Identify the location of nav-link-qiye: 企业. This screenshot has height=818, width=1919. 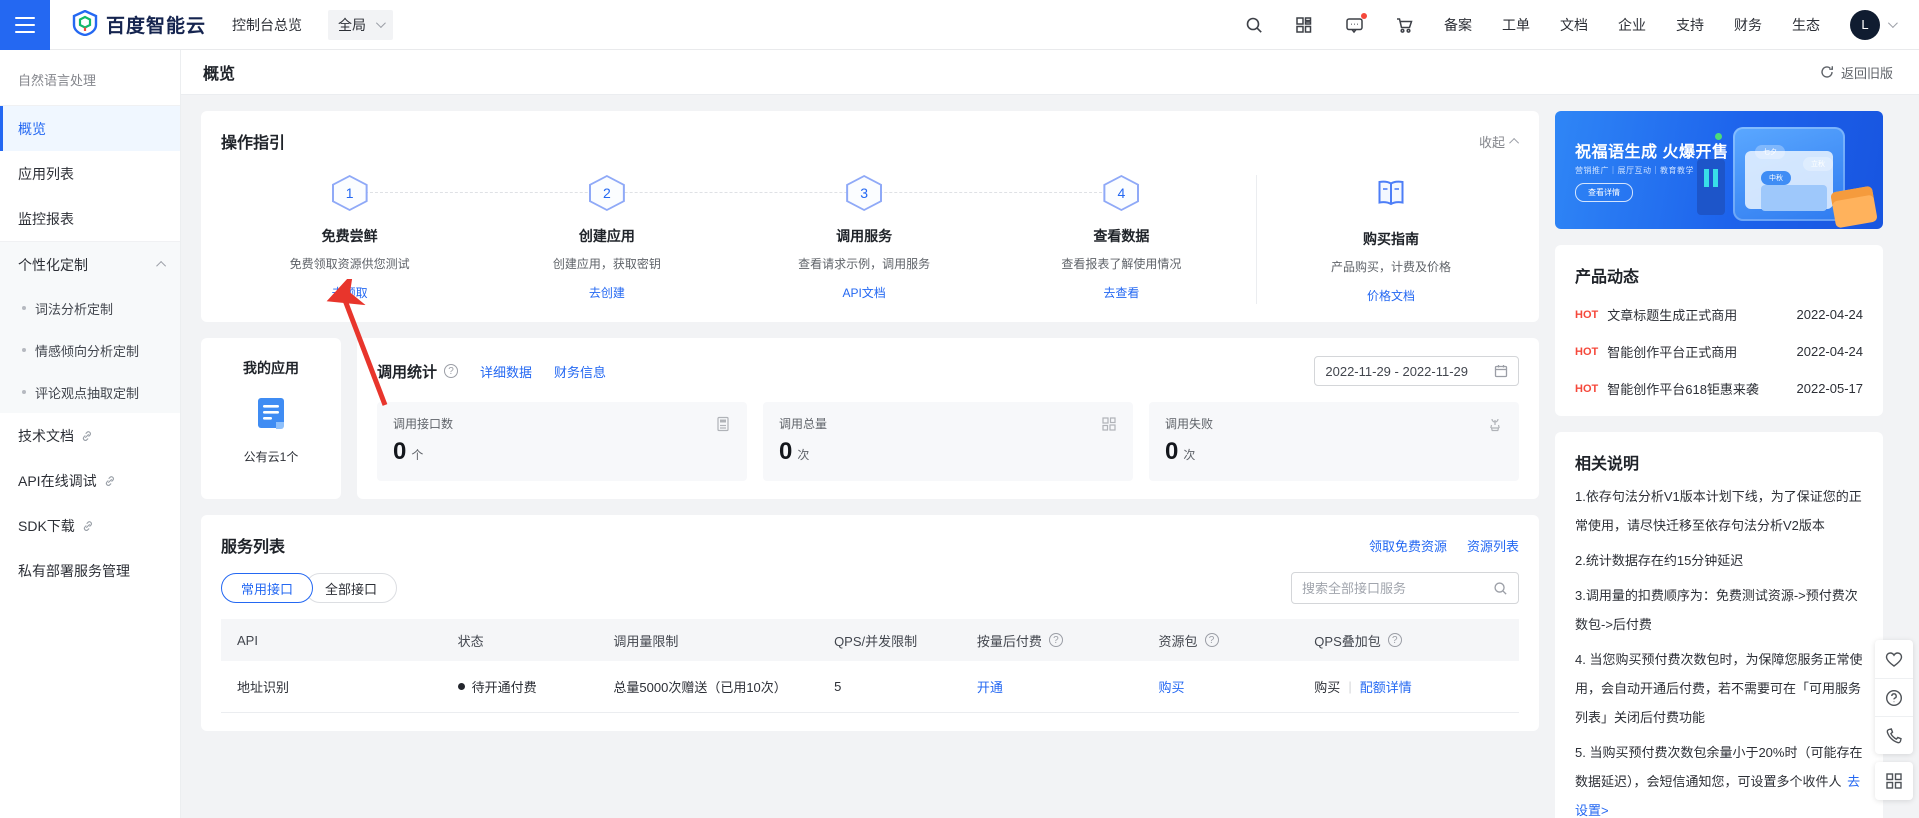
(1632, 25).